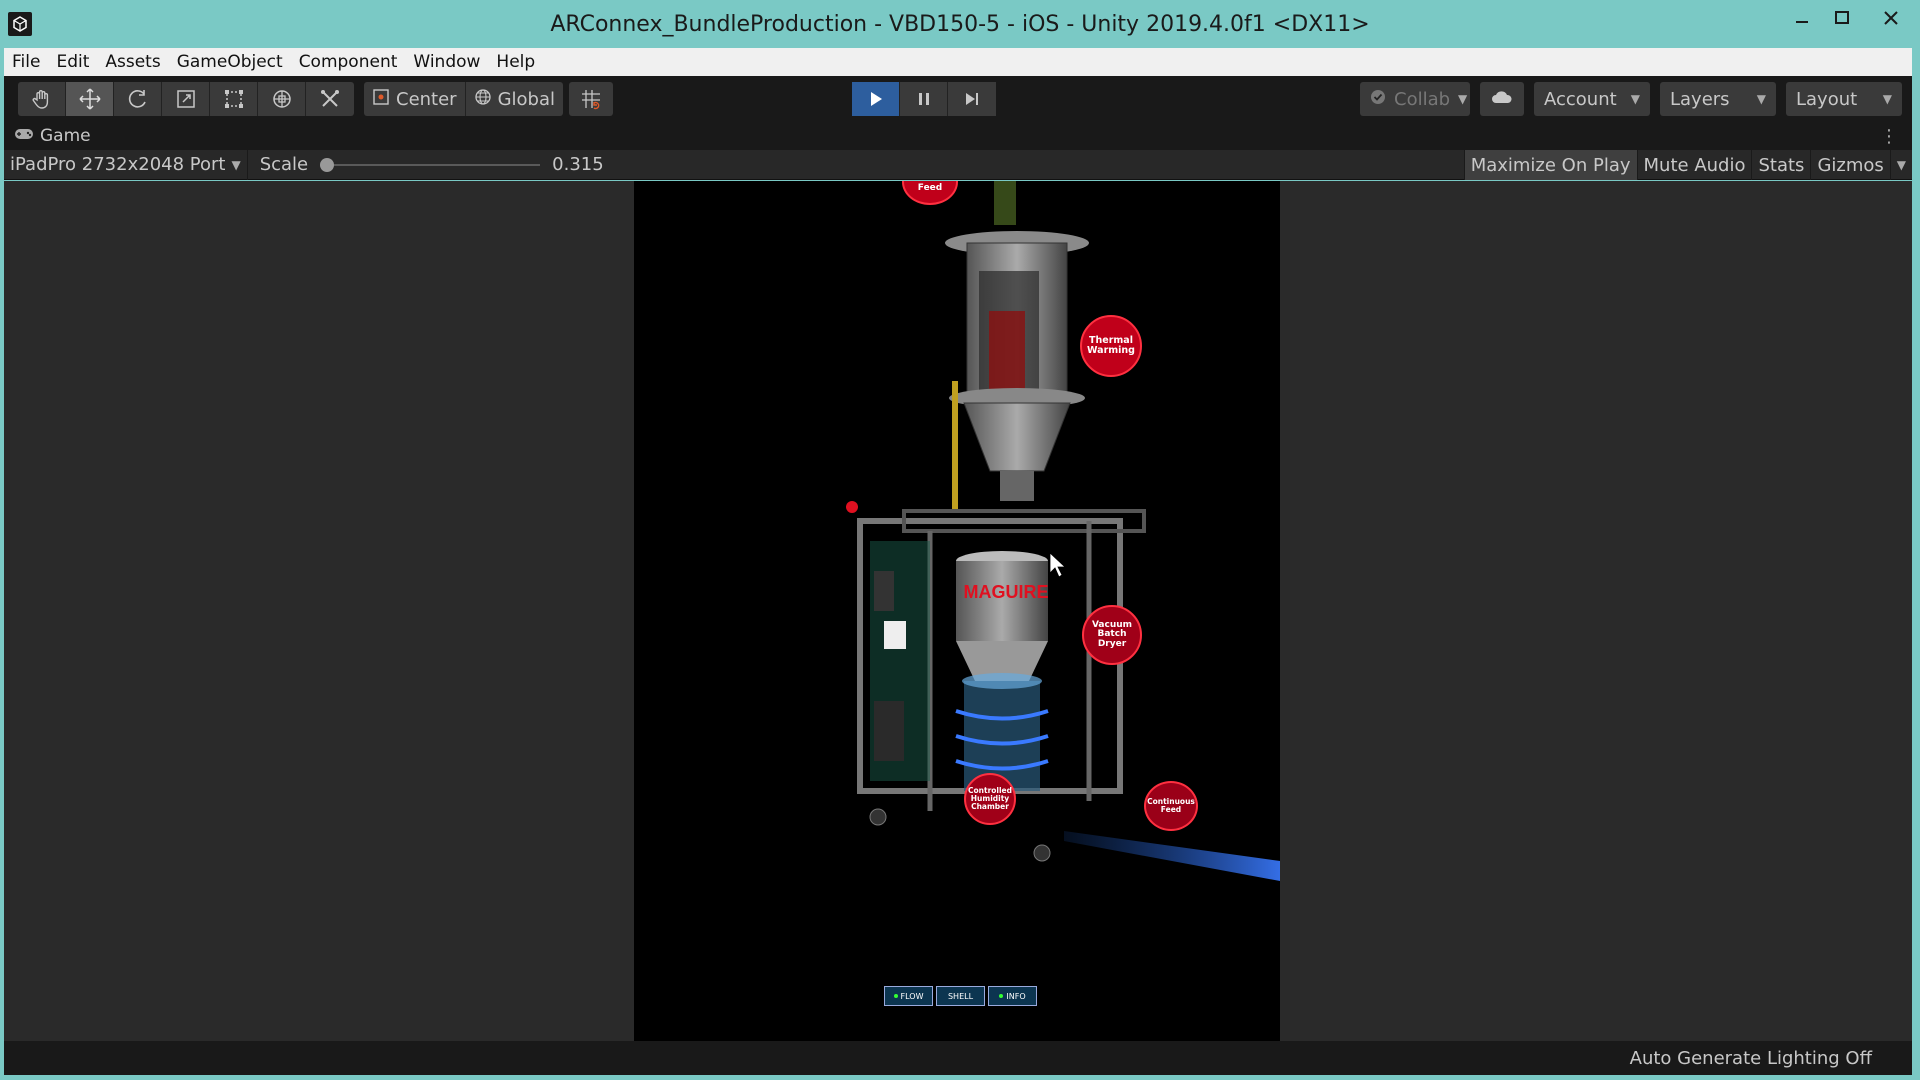 The image size is (1920, 1080). I want to click on gizmos-toggle: Gizmos, so click(1849, 165).